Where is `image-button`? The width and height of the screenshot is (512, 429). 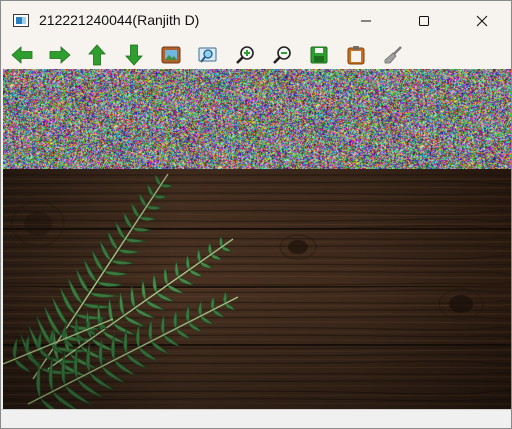 image-button is located at coordinates (171, 55).